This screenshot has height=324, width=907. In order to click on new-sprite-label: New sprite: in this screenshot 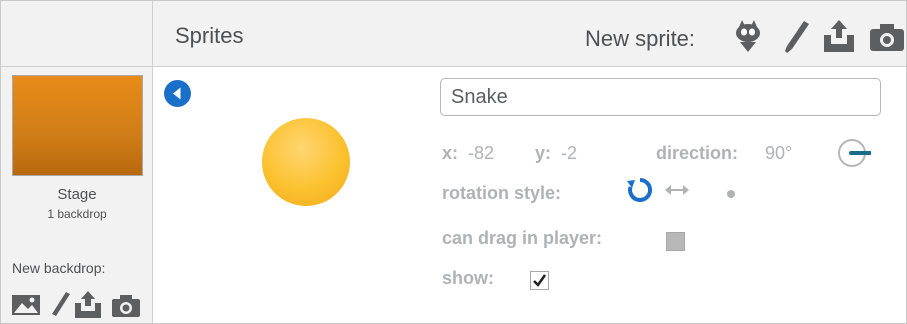, I will do `click(640, 38)`.